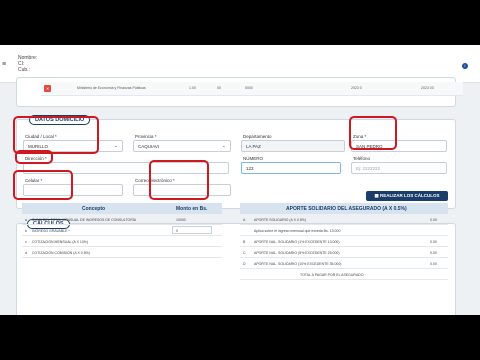  Describe the element at coordinates (27, 64) in the screenshot. I see `user-info: Nombre: CI: Cub.:` at that location.